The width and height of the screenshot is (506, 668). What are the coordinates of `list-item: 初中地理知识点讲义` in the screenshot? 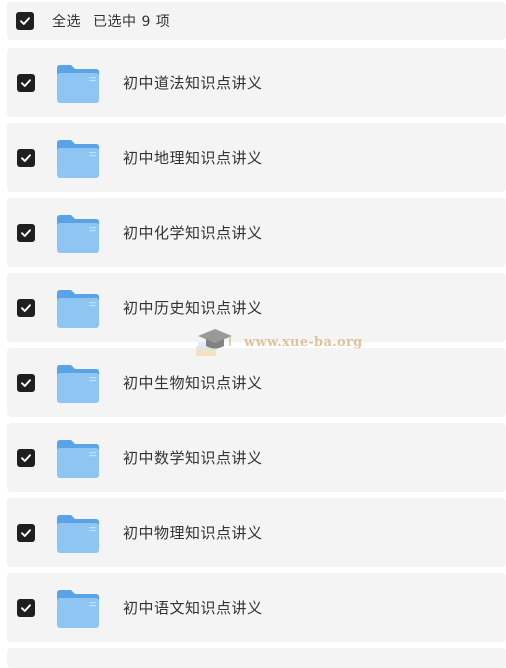 It's located at (256, 157).